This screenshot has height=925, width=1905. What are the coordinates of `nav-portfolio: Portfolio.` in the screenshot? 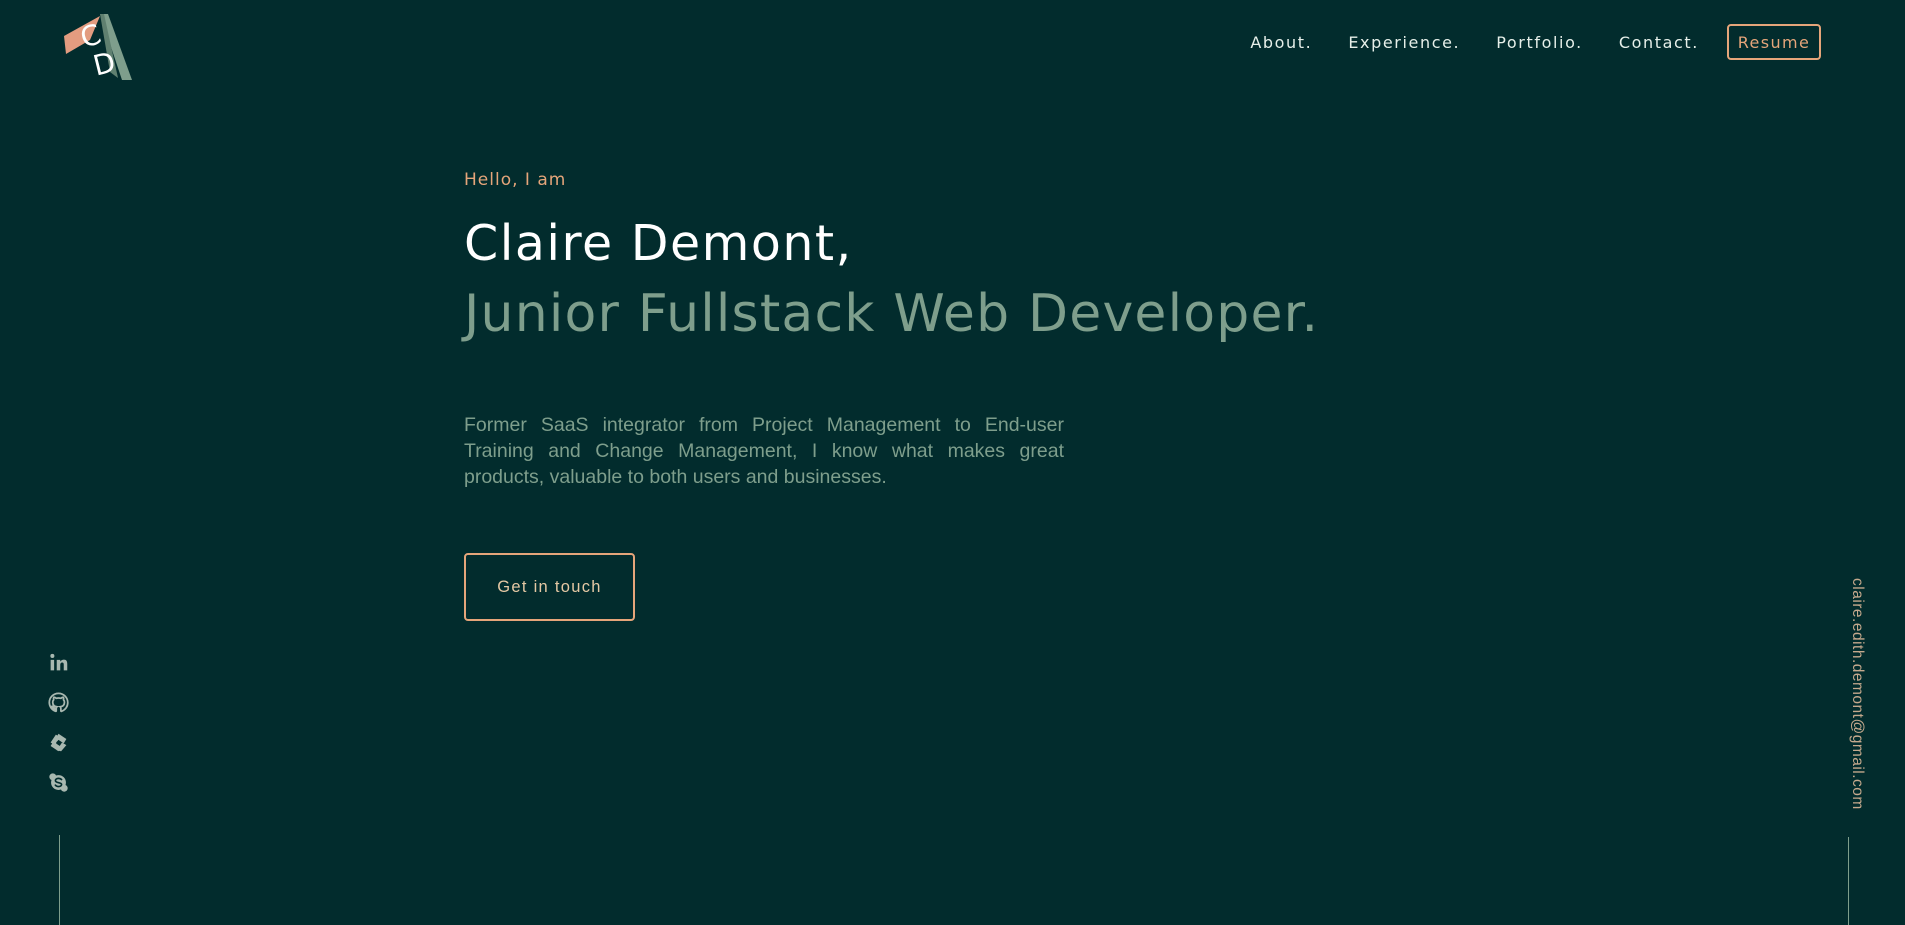 It's located at (1539, 42).